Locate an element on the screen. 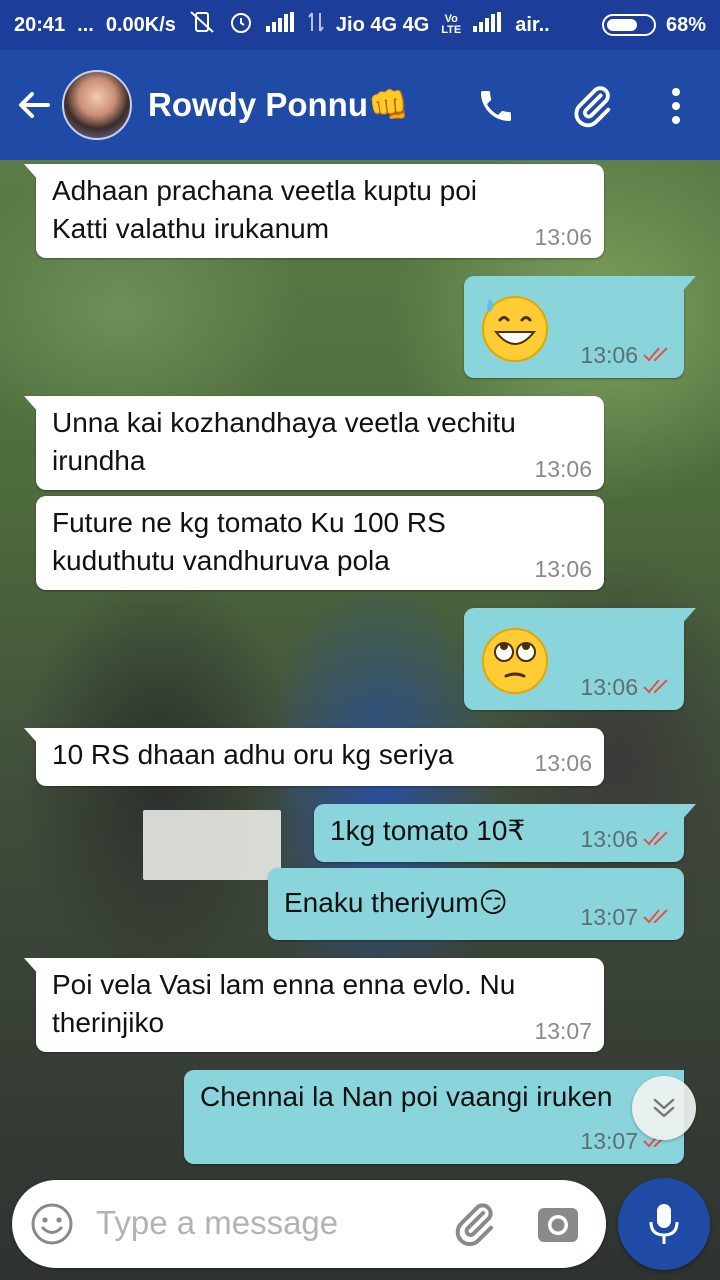 Image resolution: width=720 pixels, height=1280 pixels. message-bubble-outgoing: Chennai la Nan poi vaangi iruken 13:07 is located at coordinates (434, 1117).